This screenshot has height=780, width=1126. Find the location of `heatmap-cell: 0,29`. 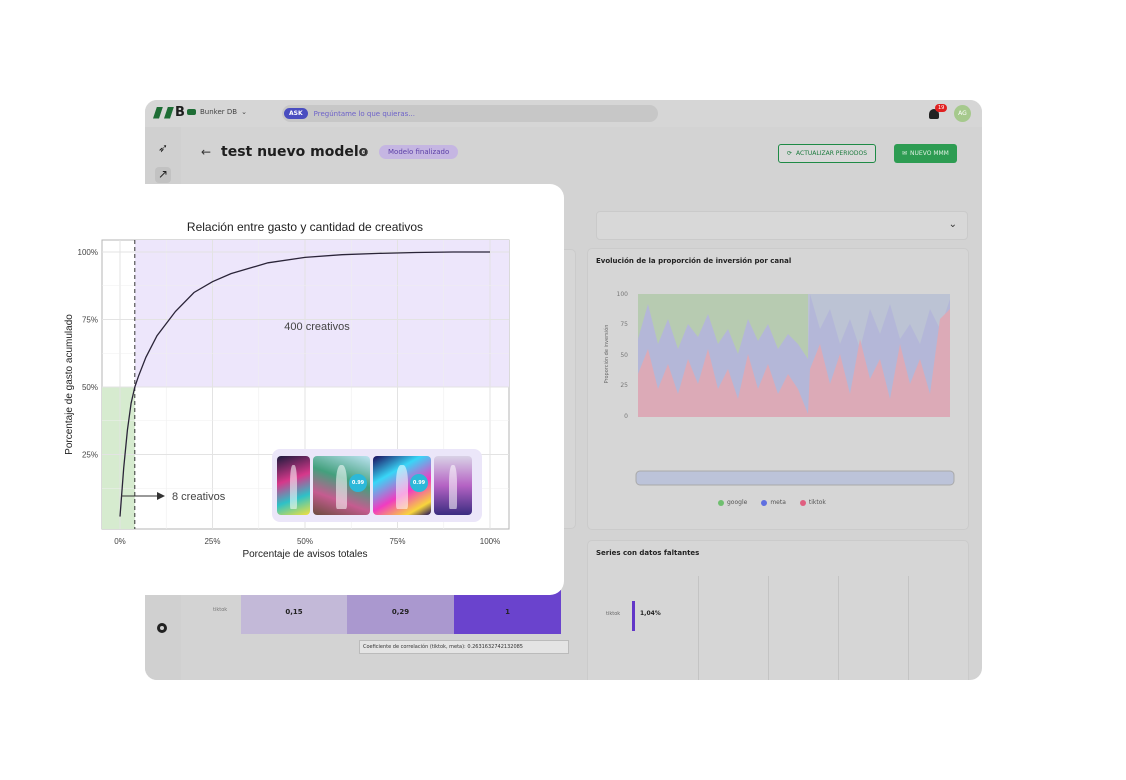

heatmap-cell: 0,29 is located at coordinates (400, 612).